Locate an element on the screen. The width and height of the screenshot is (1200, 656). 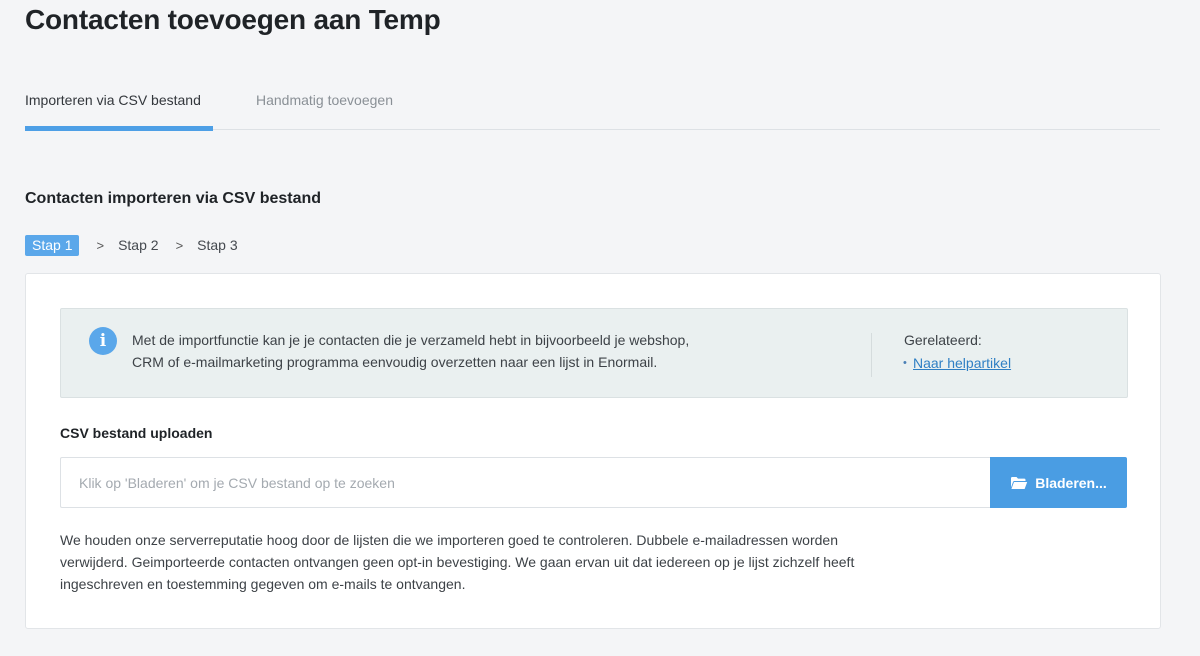
related-list-item: Naar helpartikel is located at coordinates (957, 363).